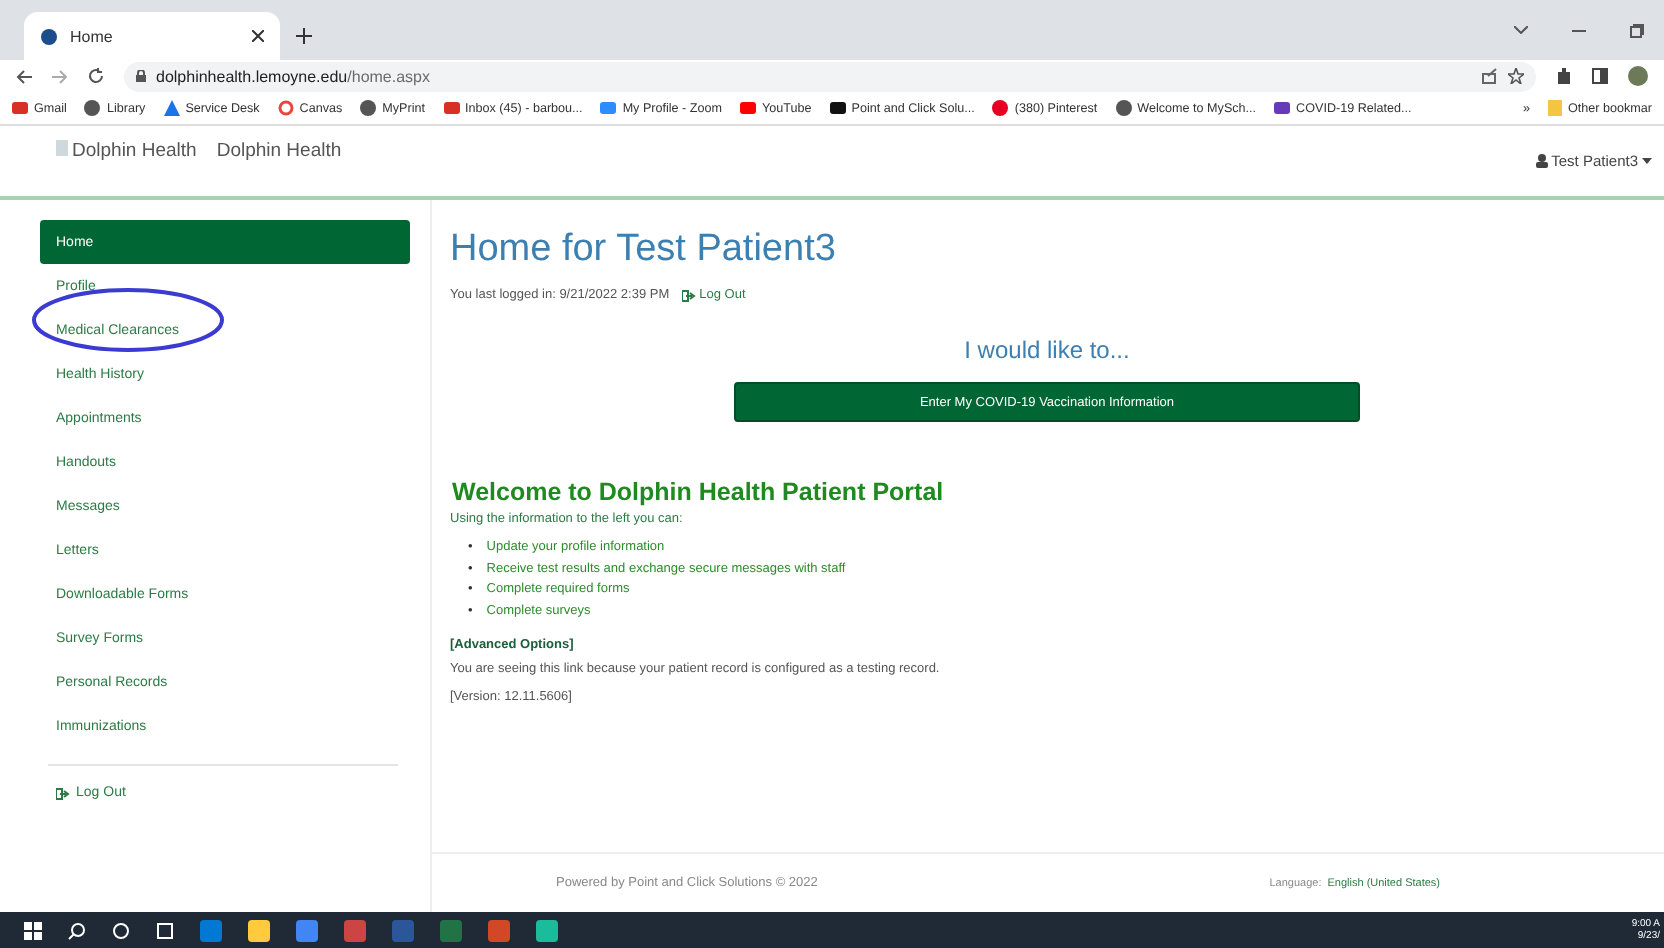 This screenshot has height=948, width=1664. I want to click on broken-image-icon, so click(62, 148).